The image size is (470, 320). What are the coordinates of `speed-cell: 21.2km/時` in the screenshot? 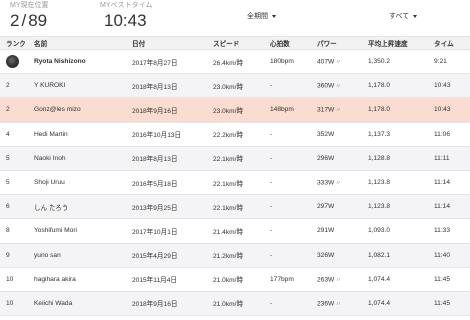 It's located at (228, 257).